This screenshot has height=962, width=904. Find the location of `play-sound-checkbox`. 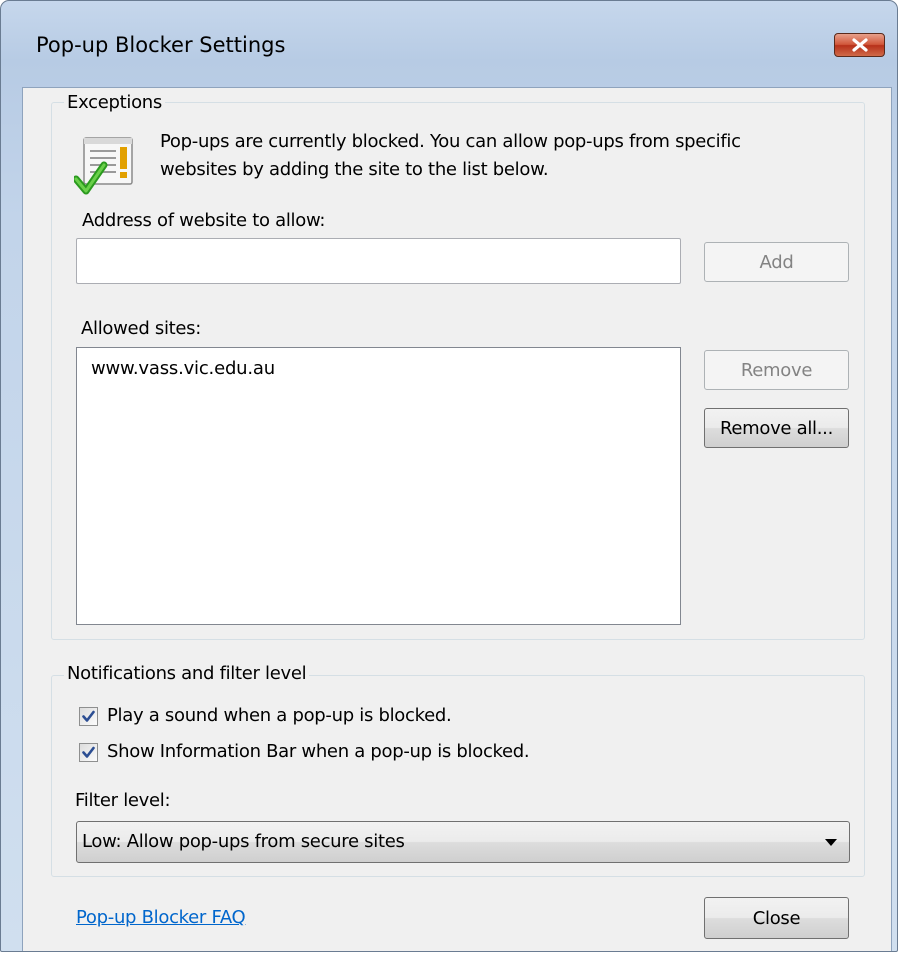

play-sound-checkbox is located at coordinates (88, 716).